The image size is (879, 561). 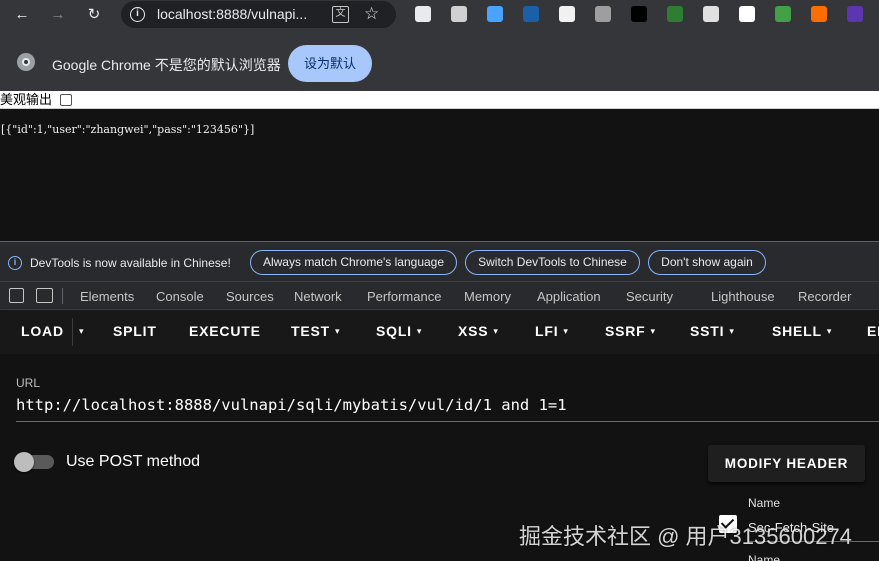 I want to click on xss-menu: XSS ▾, so click(x=478, y=331).